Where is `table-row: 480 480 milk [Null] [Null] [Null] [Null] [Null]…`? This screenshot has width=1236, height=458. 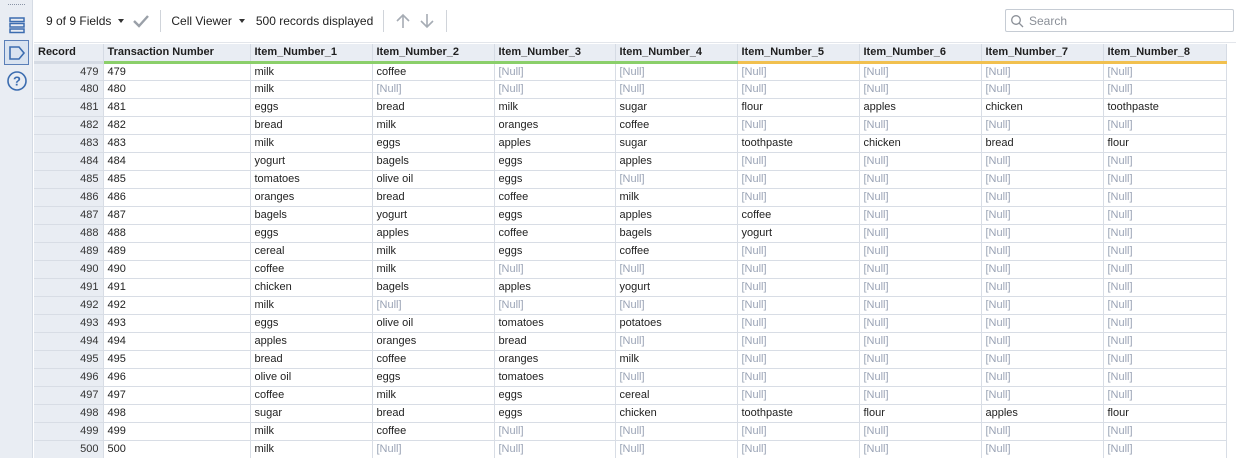
table-row: 480 480 milk [Null] [Null] [Null] [Null] [Null]… is located at coordinates (630, 89).